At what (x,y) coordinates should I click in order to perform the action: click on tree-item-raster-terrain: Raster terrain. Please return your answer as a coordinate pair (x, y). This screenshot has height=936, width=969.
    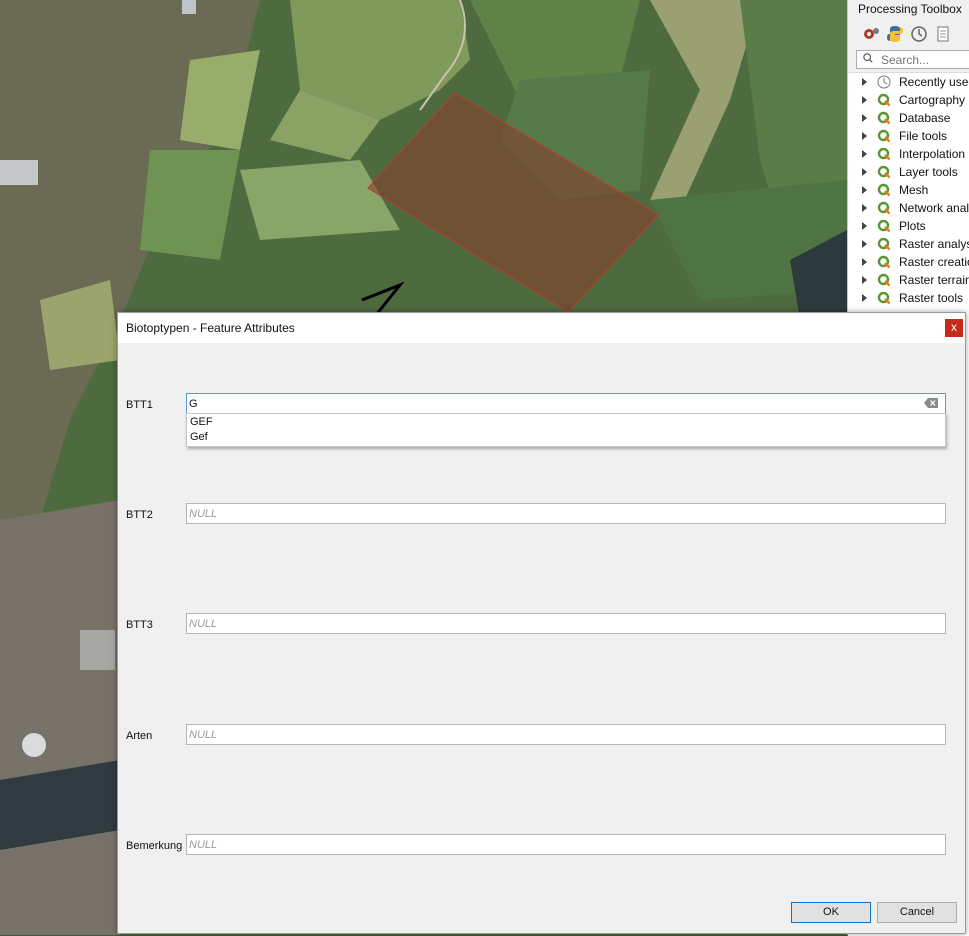
    Looking at the image, I should click on (915, 280).